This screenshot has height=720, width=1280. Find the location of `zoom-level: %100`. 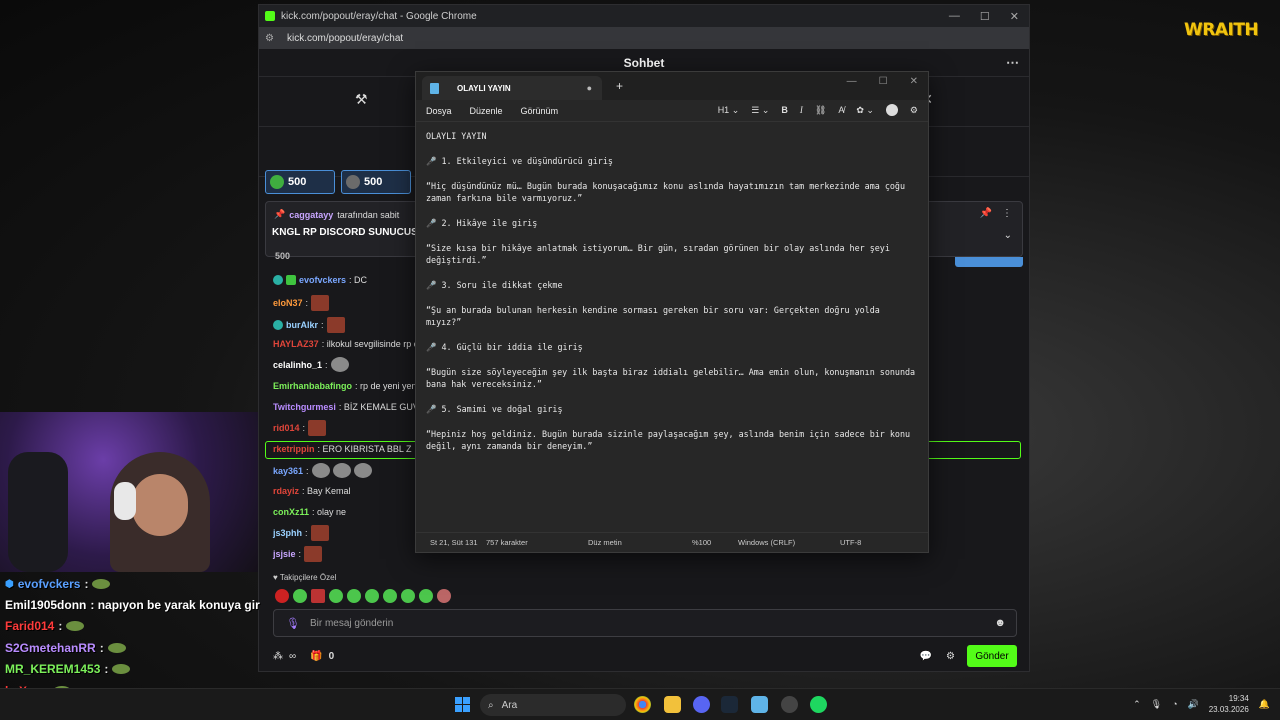

zoom-level: %100 is located at coordinates (715, 542).